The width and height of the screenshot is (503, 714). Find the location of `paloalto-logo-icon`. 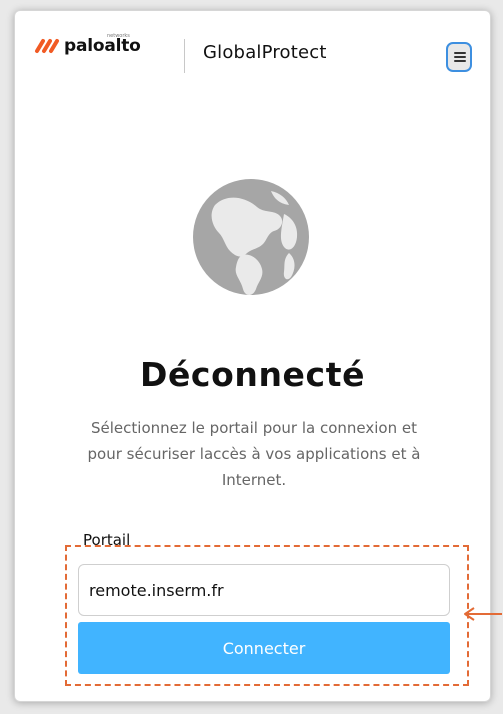

paloalto-logo-icon is located at coordinates (47, 46).